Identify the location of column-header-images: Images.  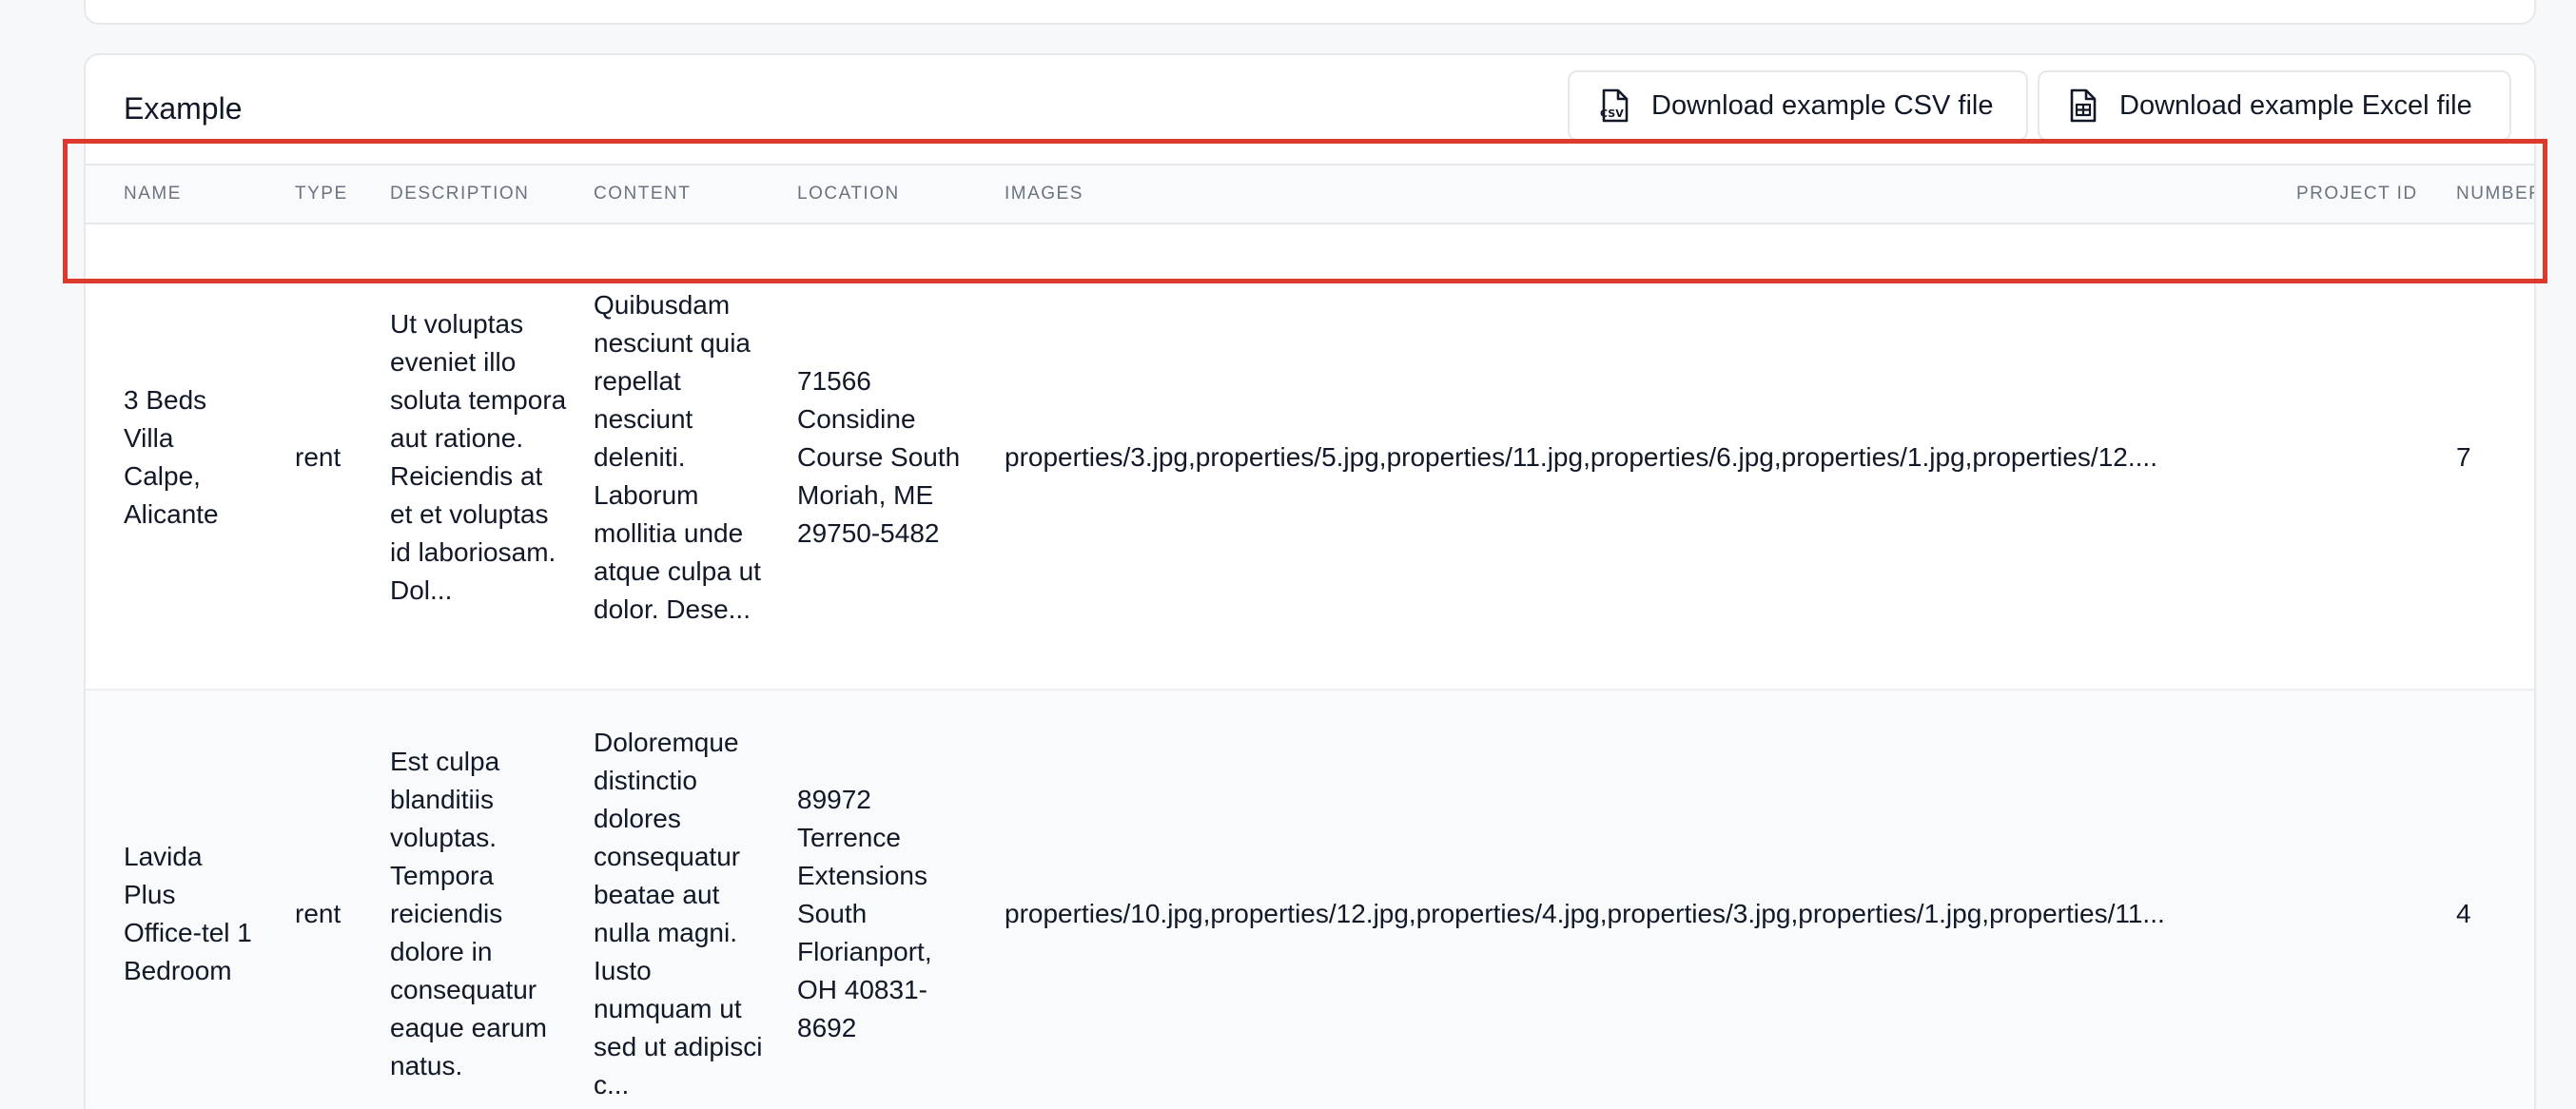
(1044, 194).